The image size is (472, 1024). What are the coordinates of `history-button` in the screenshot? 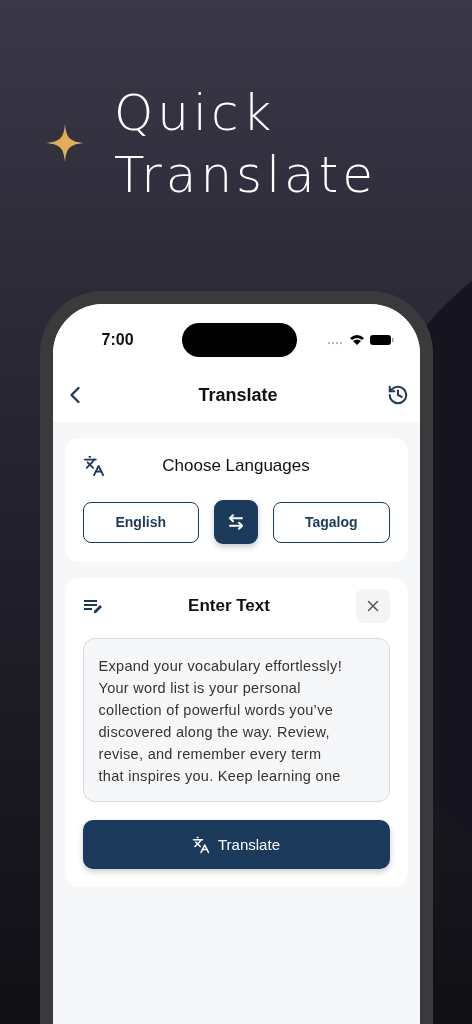 It's located at (398, 395).